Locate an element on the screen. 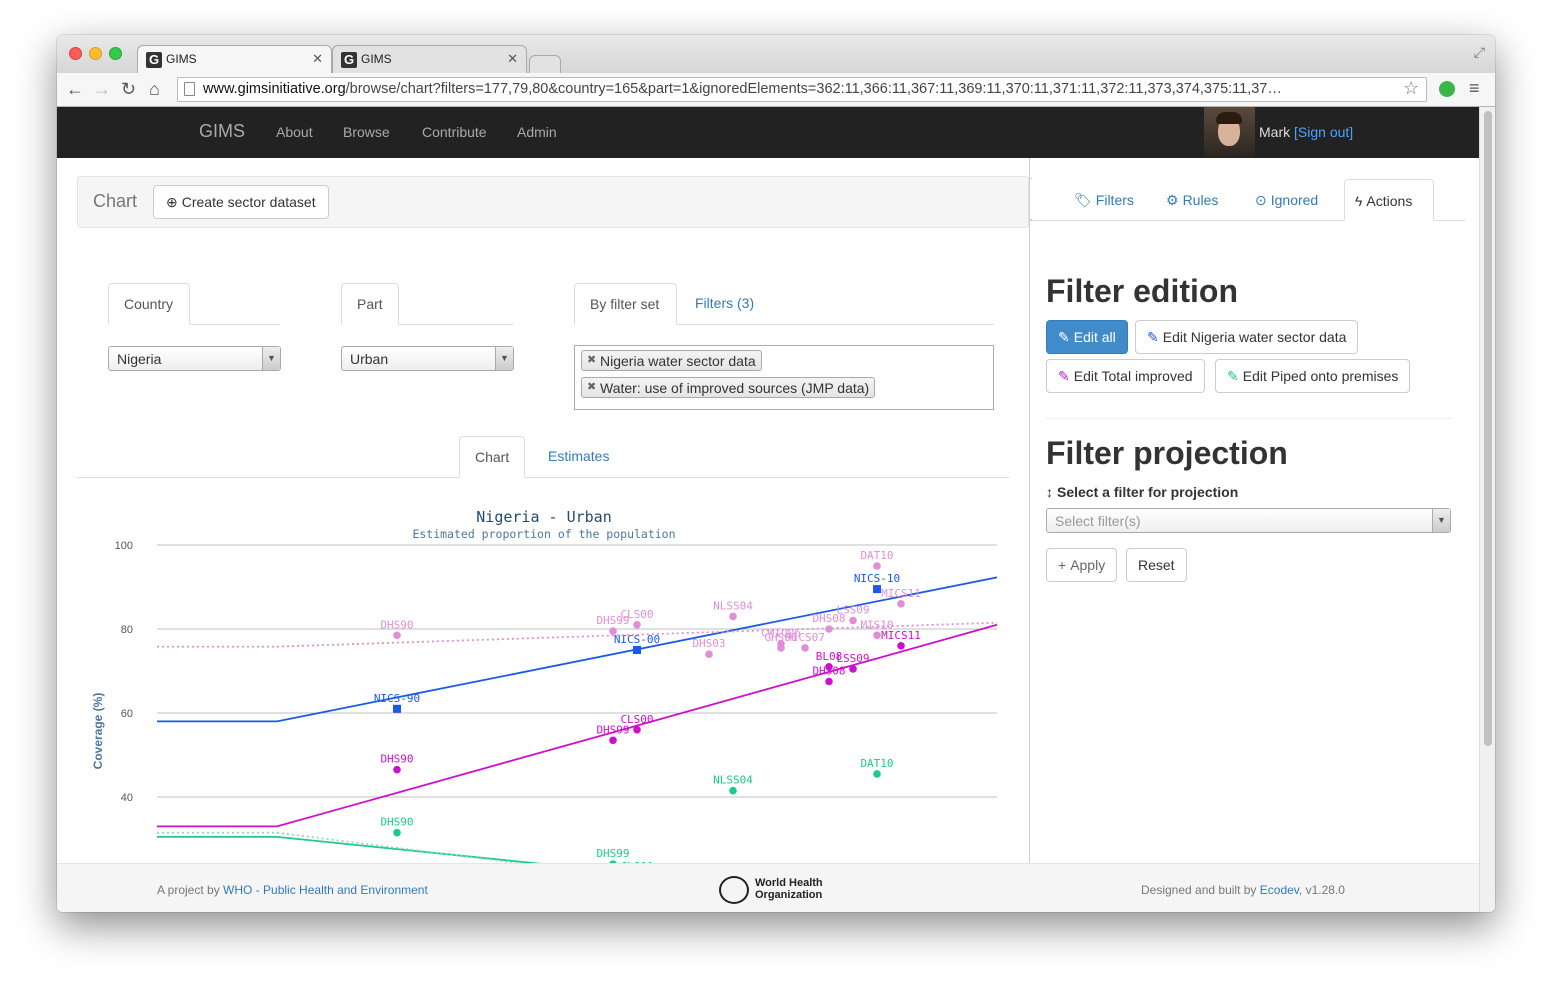 This screenshot has width=1552, height=992. resize-vertical-icon: ↕ is located at coordinates (1049, 492).